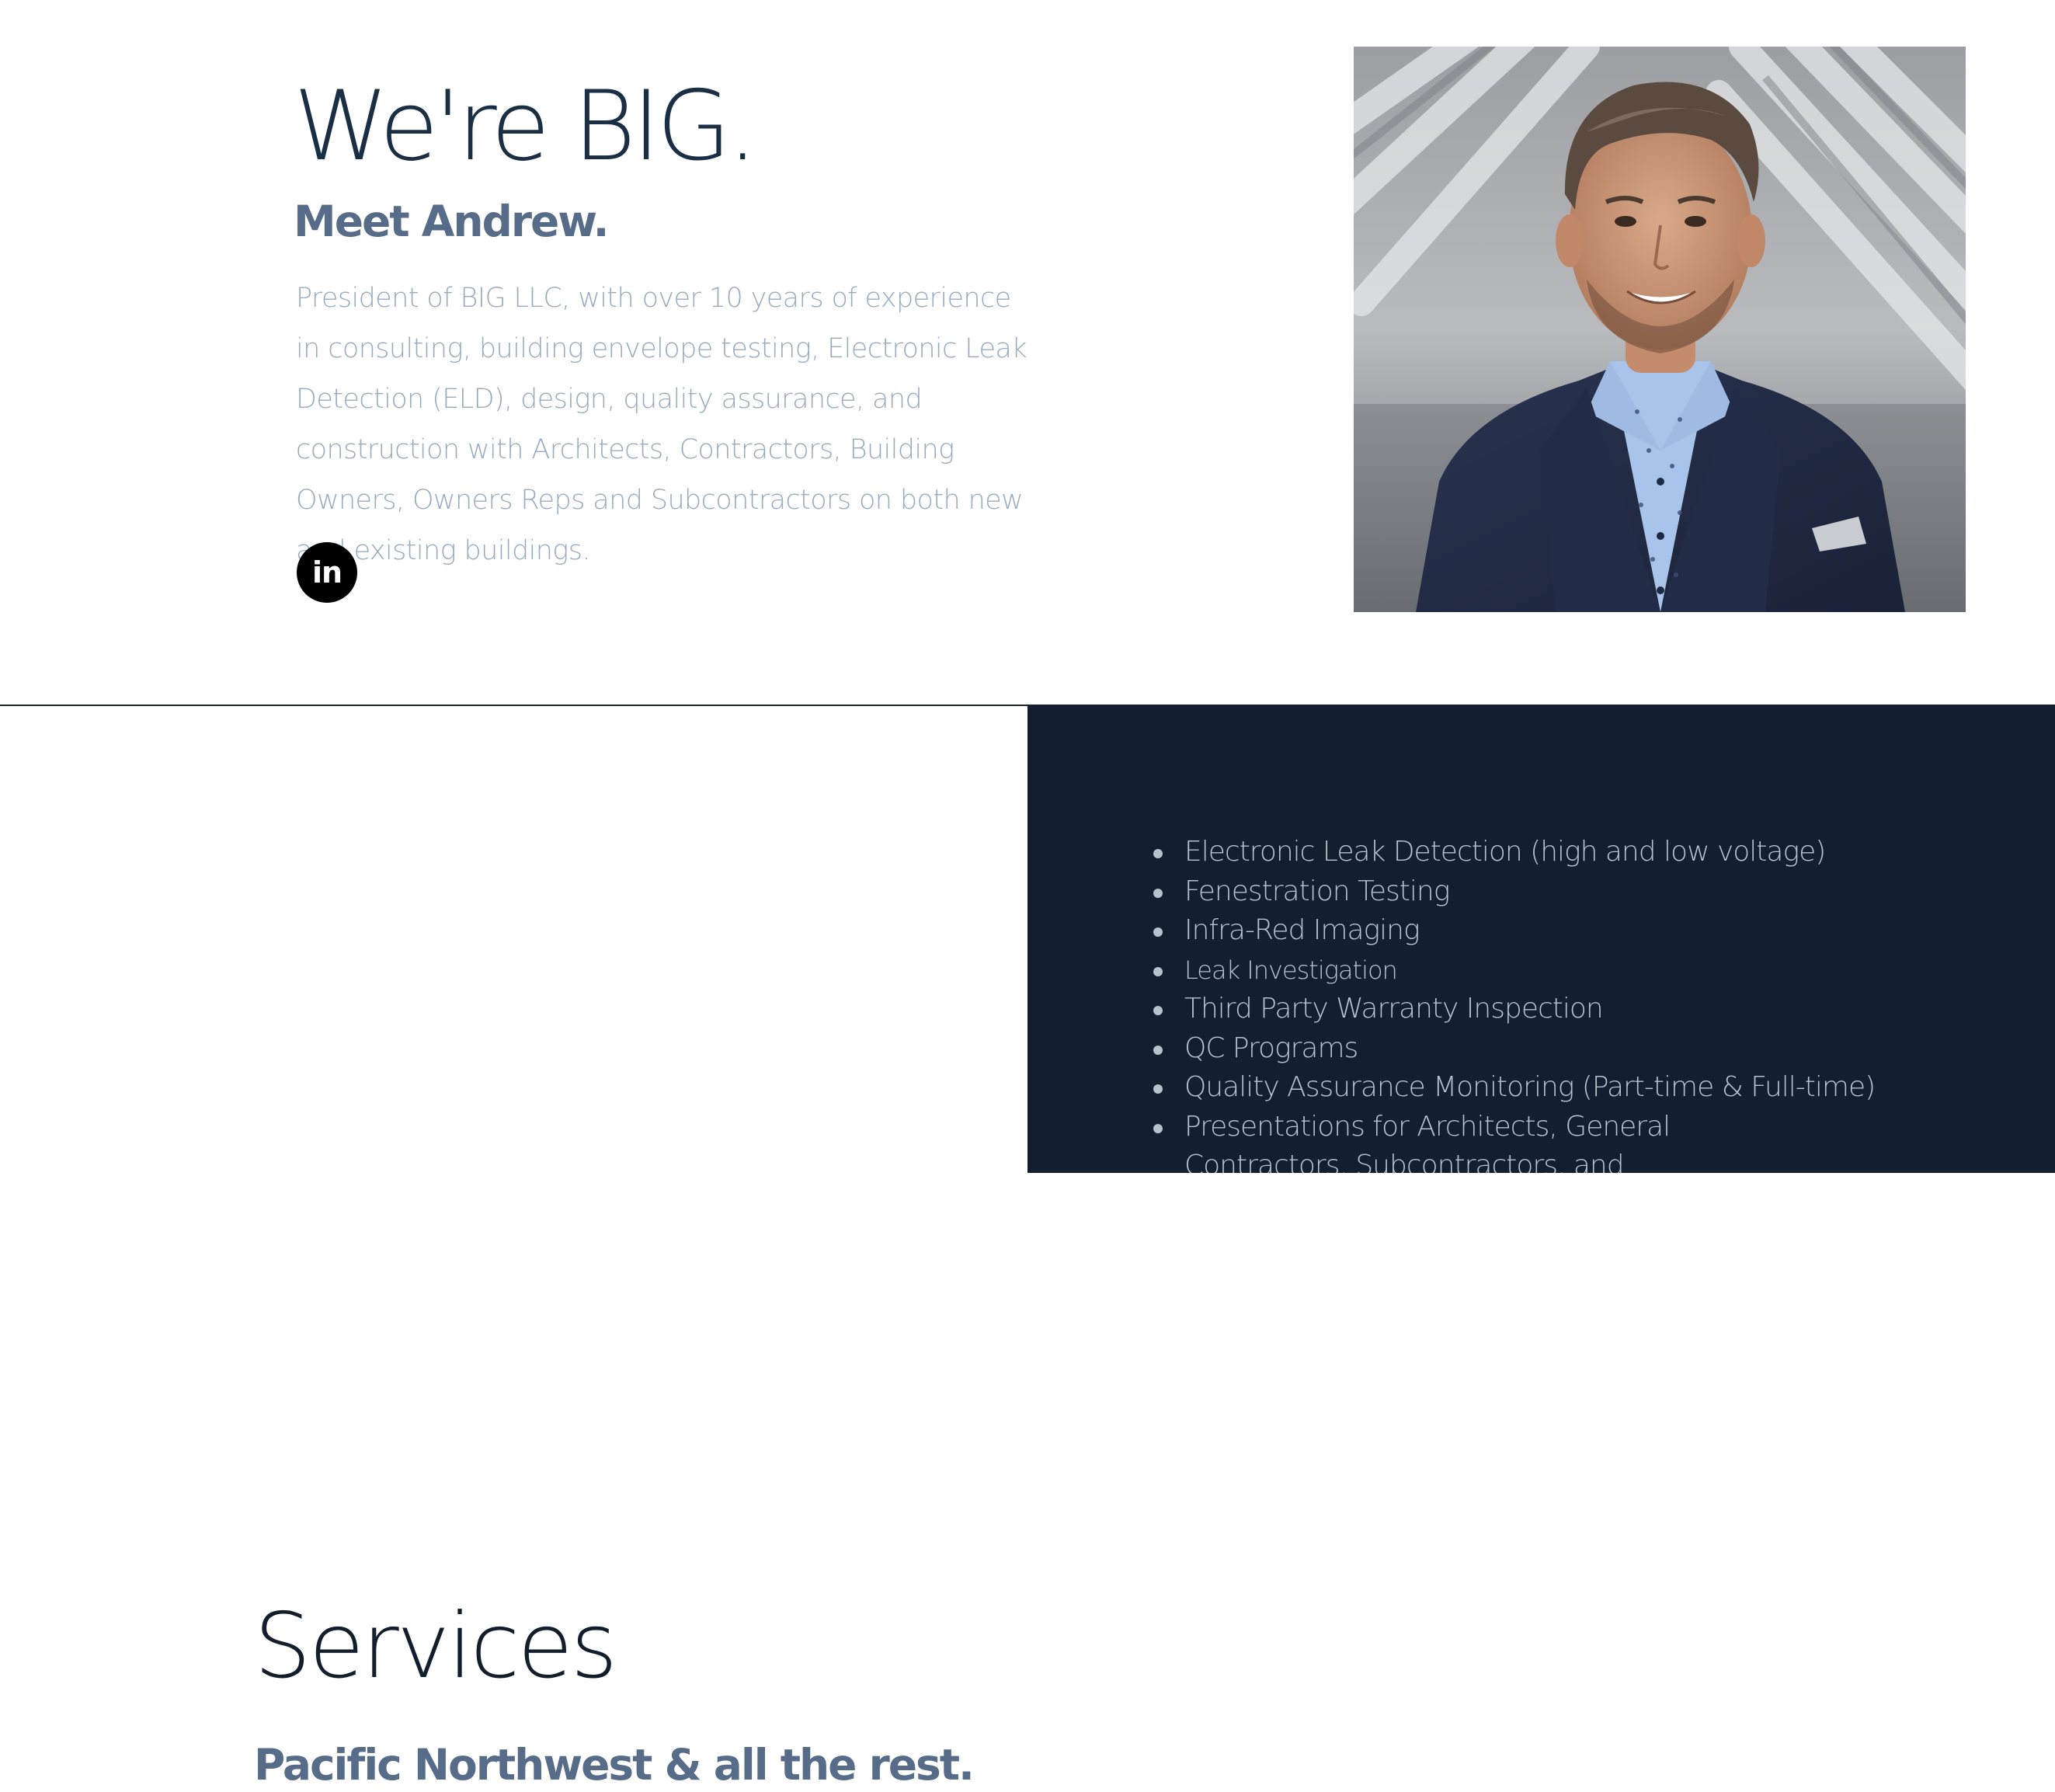 This screenshot has height=1792, width=2055. What do you see at coordinates (1581, 892) in the screenshot?
I see `service-item: Fenestration Testing` at bounding box center [1581, 892].